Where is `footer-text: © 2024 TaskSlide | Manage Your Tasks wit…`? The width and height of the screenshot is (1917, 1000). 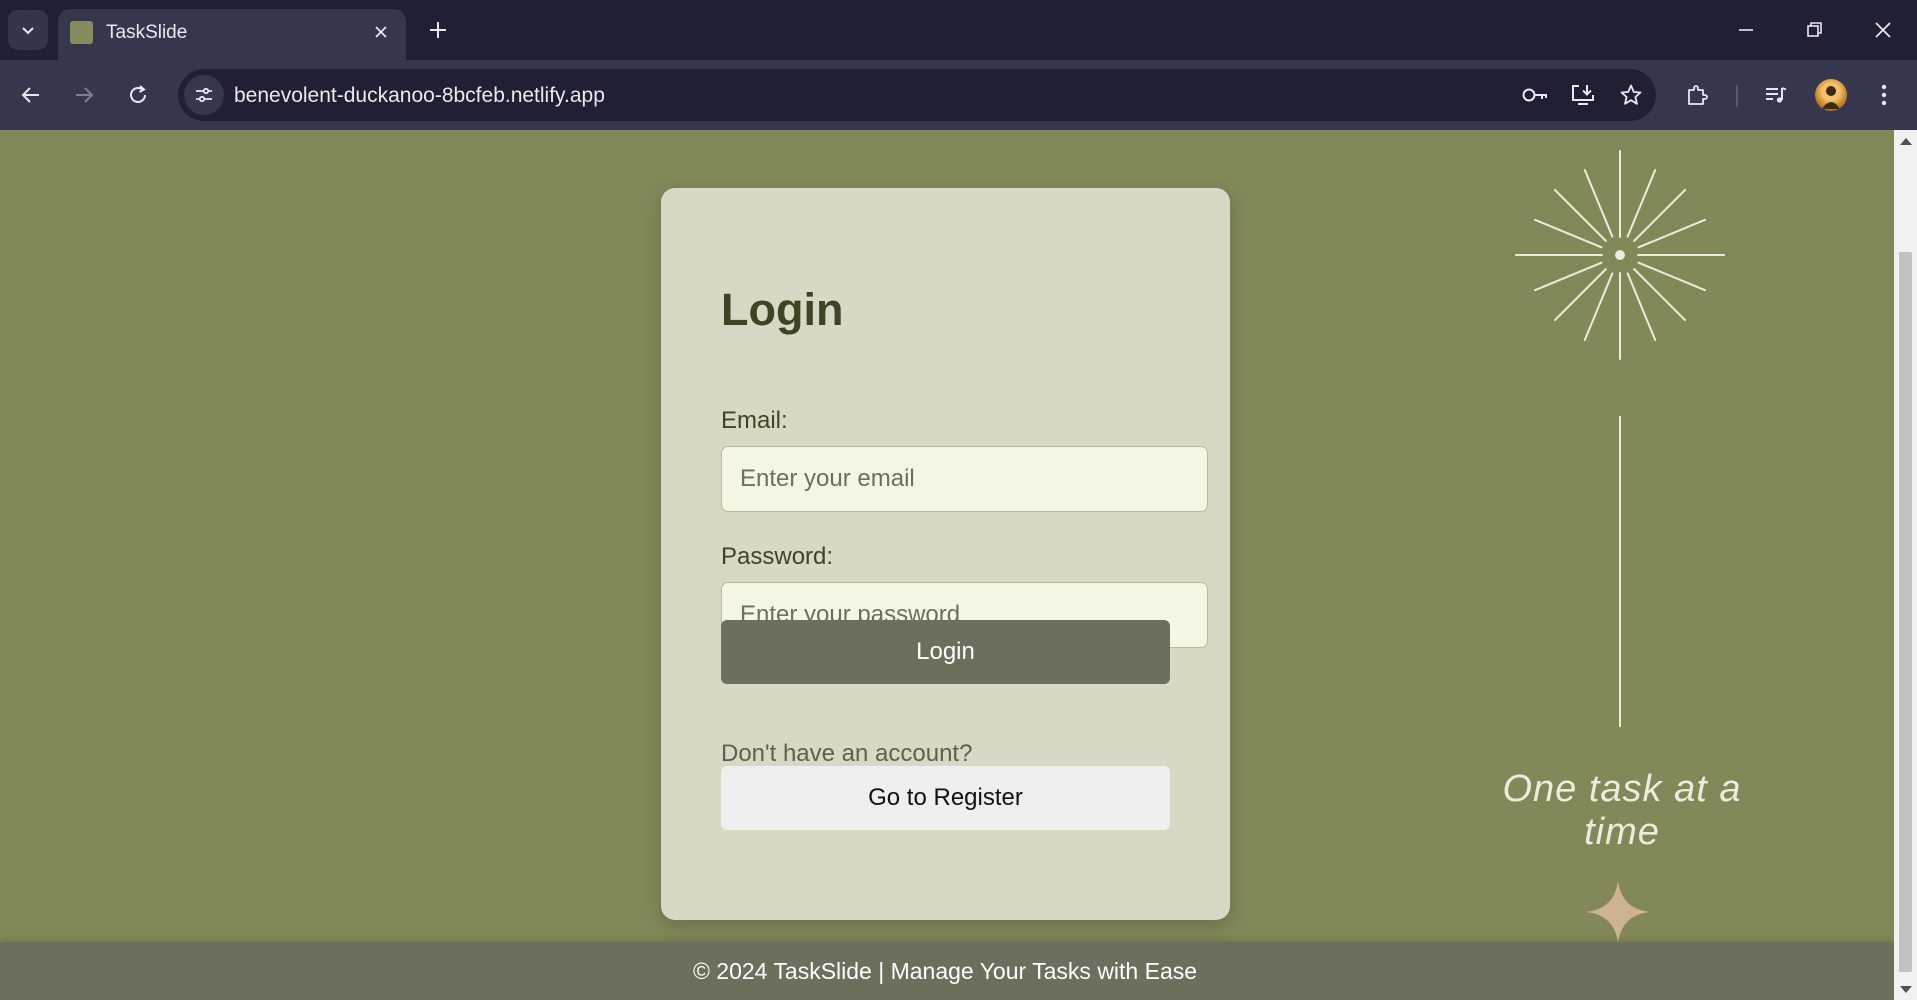
footer-text: © 2024 TaskSlide | Manage Your Tasks wit… is located at coordinates (945, 971).